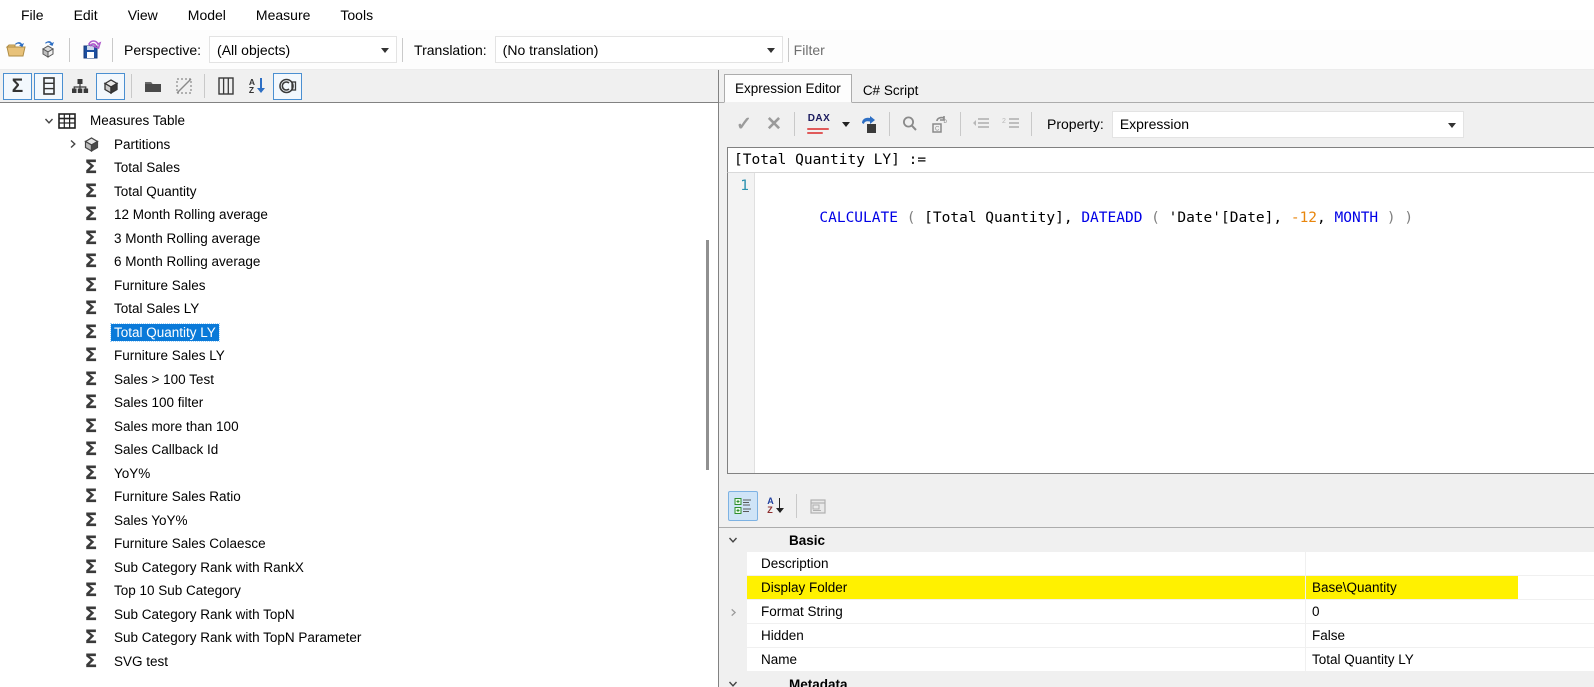 The height and width of the screenshot is (687, 1594). What do you see at coordinates (358, 450) in the screenshot?
I see `tree-row-measure: Σ Sales Callback Id` at bounding box center [358, 450].